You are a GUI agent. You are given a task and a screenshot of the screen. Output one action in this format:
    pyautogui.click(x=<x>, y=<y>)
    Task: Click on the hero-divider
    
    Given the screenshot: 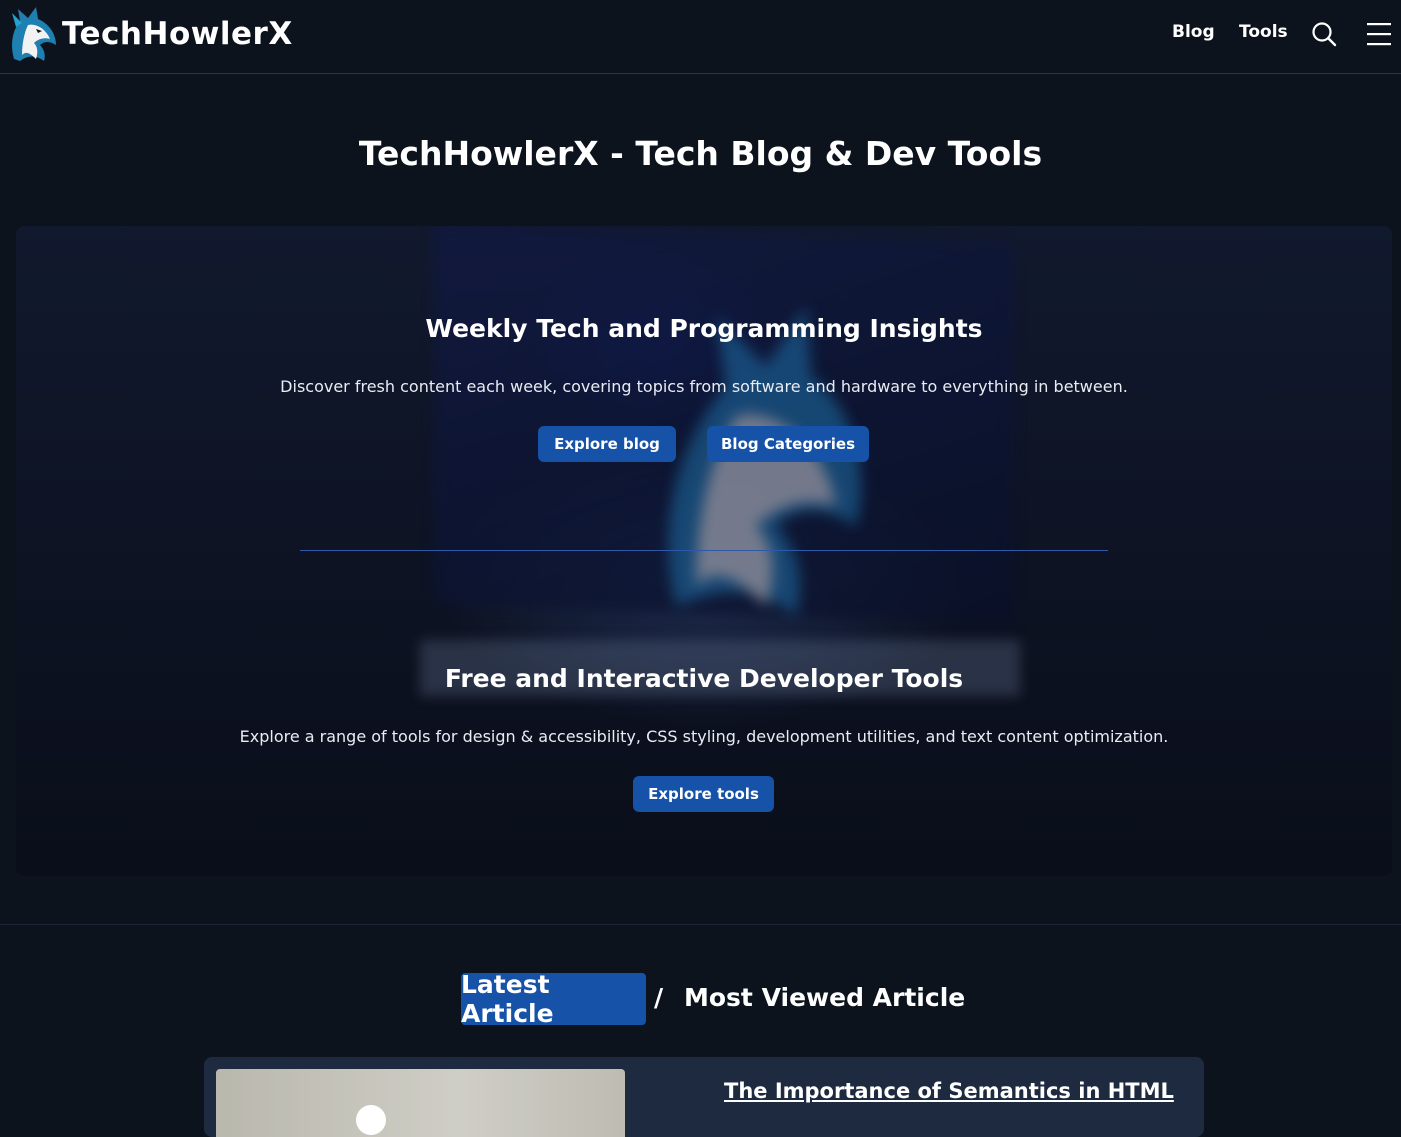 What is the action you would take?
    pyautogui.click(x=704, y=550)
    